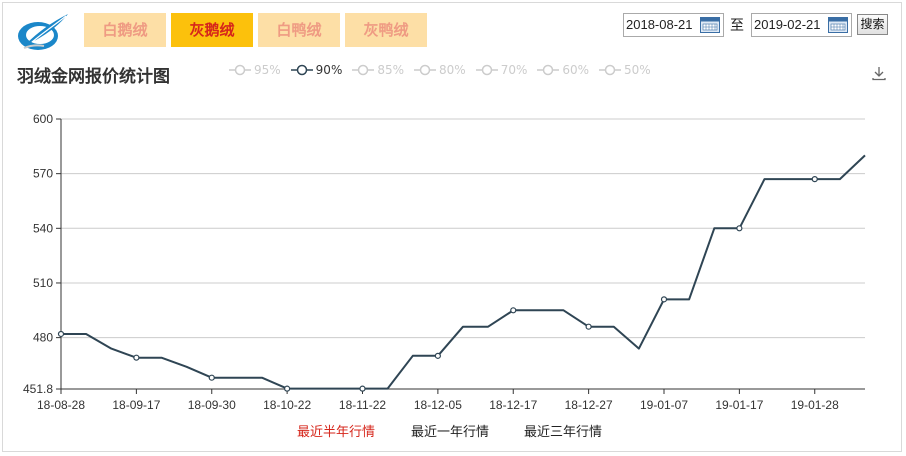 The height and width of the screenshot is (456, 906). I want to click on x-tick-label: 19-01-17, so click(739, 405).